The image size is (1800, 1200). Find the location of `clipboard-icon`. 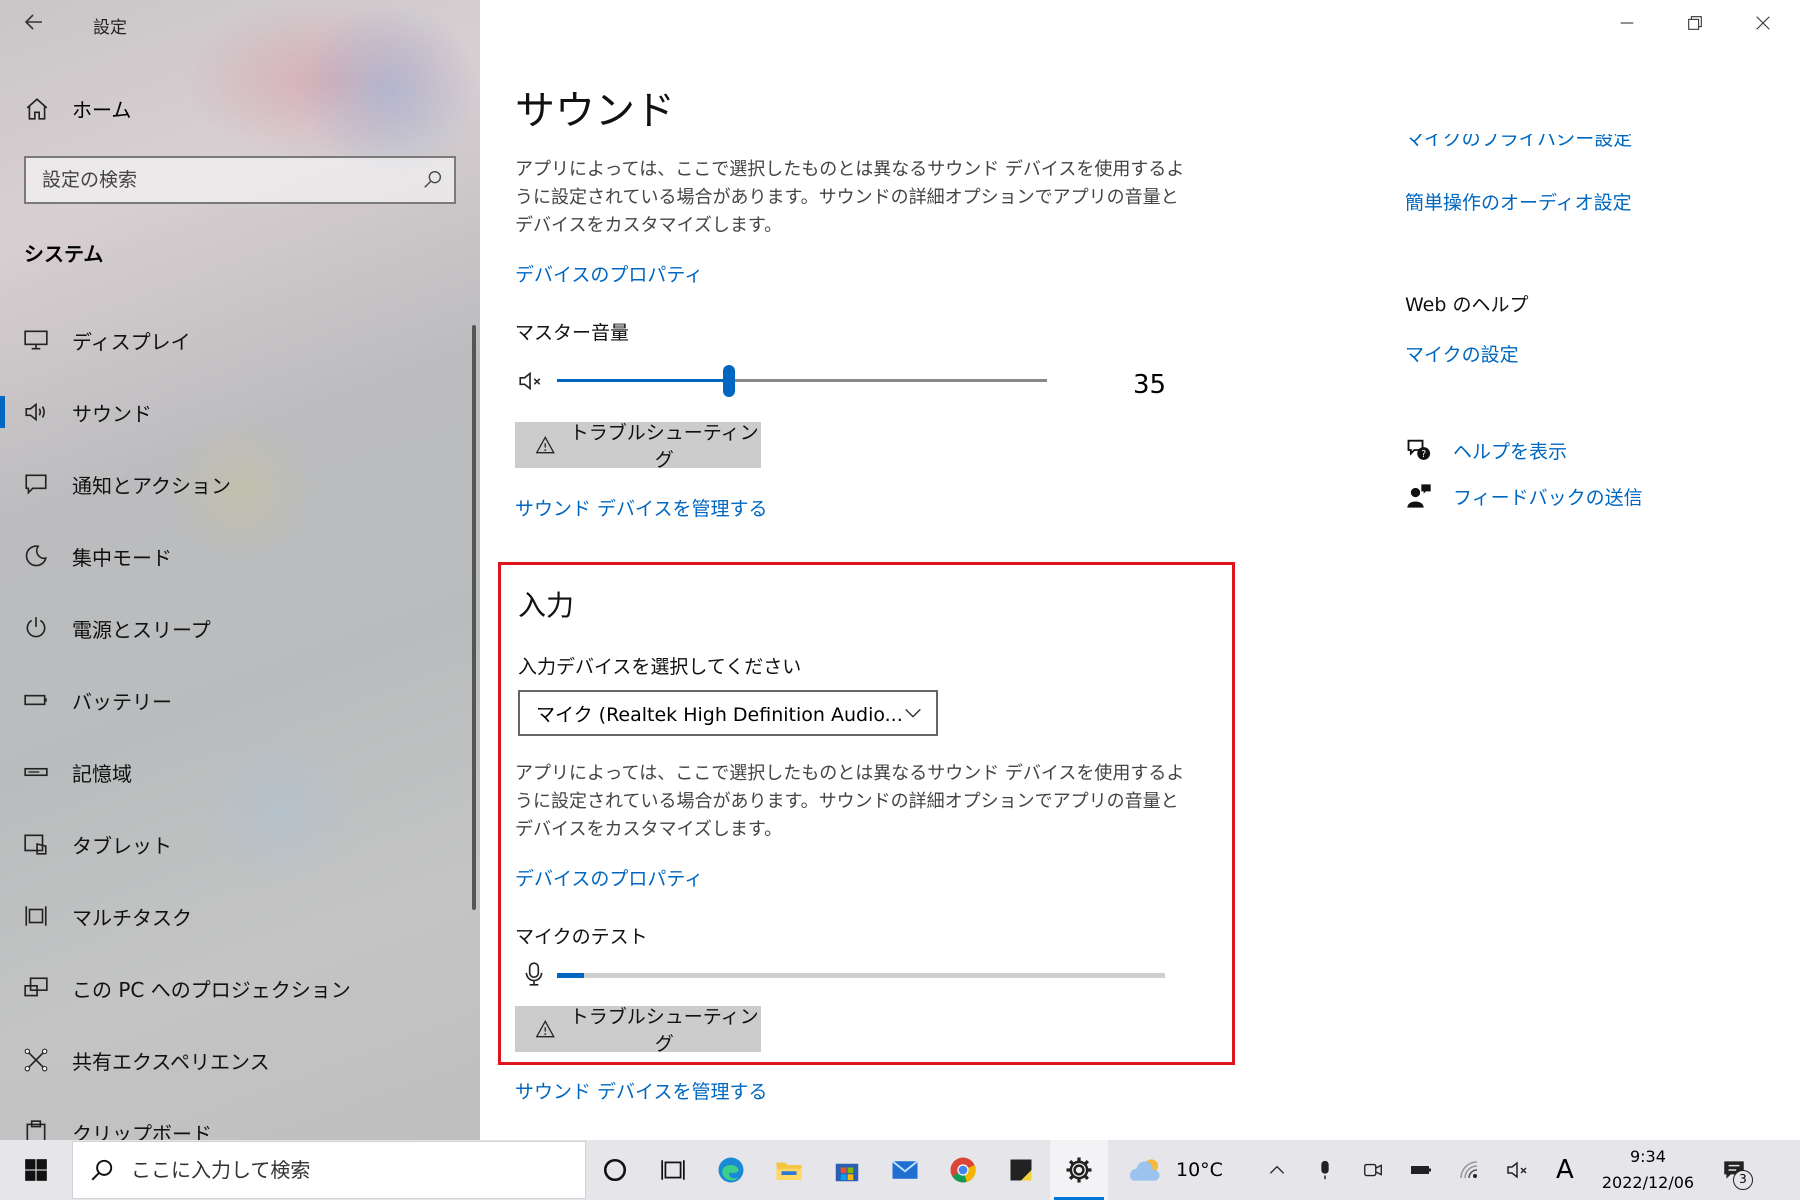

clipboard-icon is located at coordinates (36, 1129).